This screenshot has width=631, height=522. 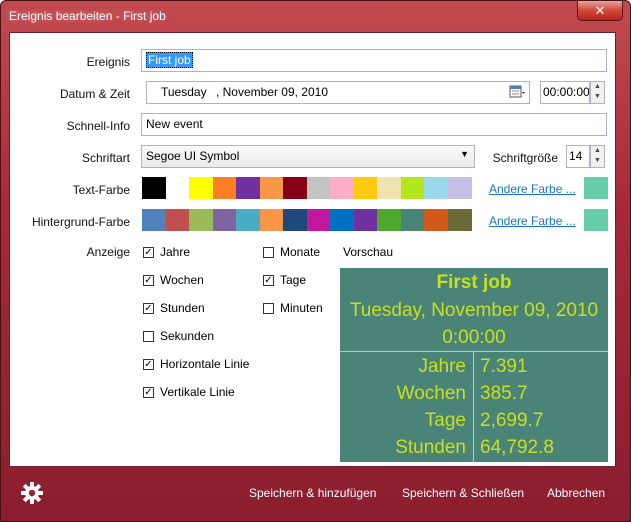 I want to click on checkbox-jahre: ✓ Jahre, so click(x=166, y=252).